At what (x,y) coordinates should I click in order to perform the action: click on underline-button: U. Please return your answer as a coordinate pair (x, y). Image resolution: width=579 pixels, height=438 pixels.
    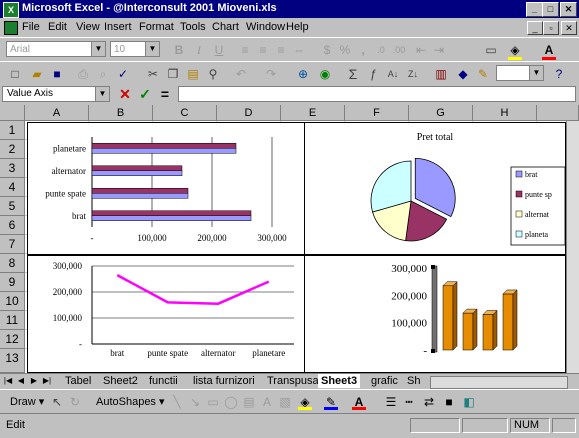
    Looking at the image, I should click on (219, 50).